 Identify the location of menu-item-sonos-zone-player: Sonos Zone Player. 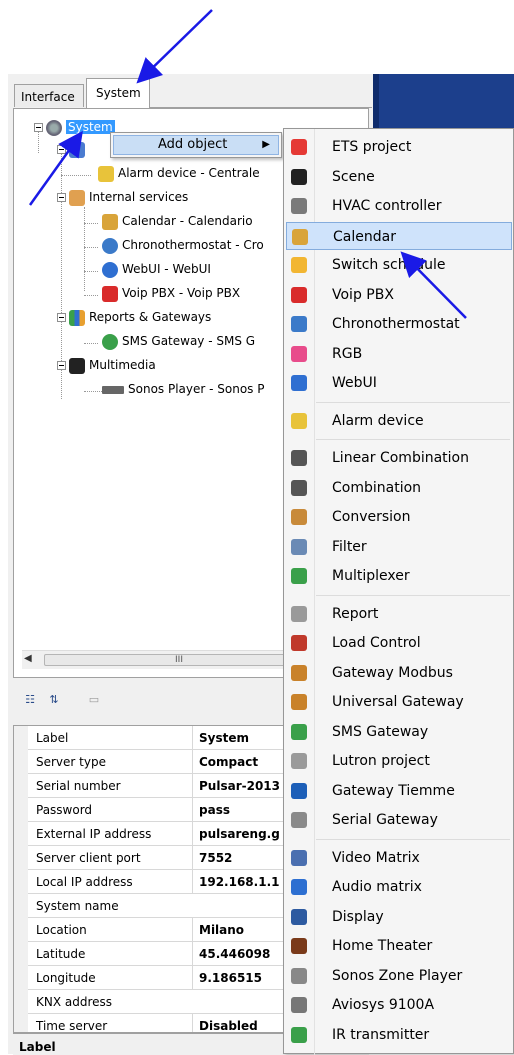
(399, 976).